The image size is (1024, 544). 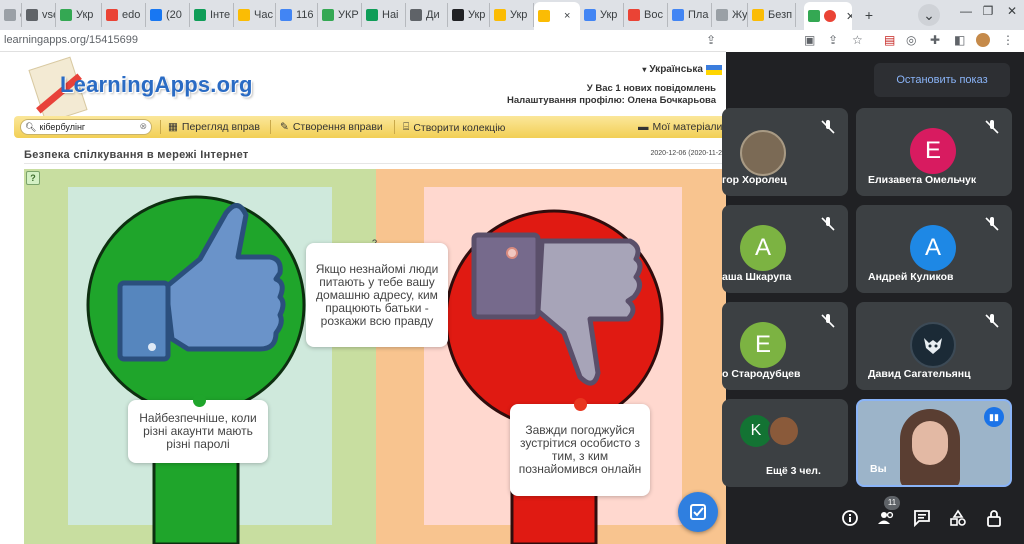 I want to click on close-tab-icon: ✕, so click(x=849, y=16).